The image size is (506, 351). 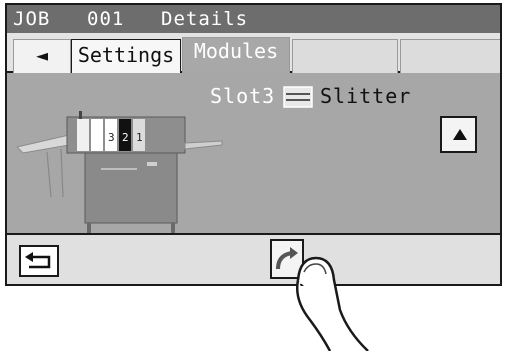 I want to click on up-button, so click(x=458, y=134).